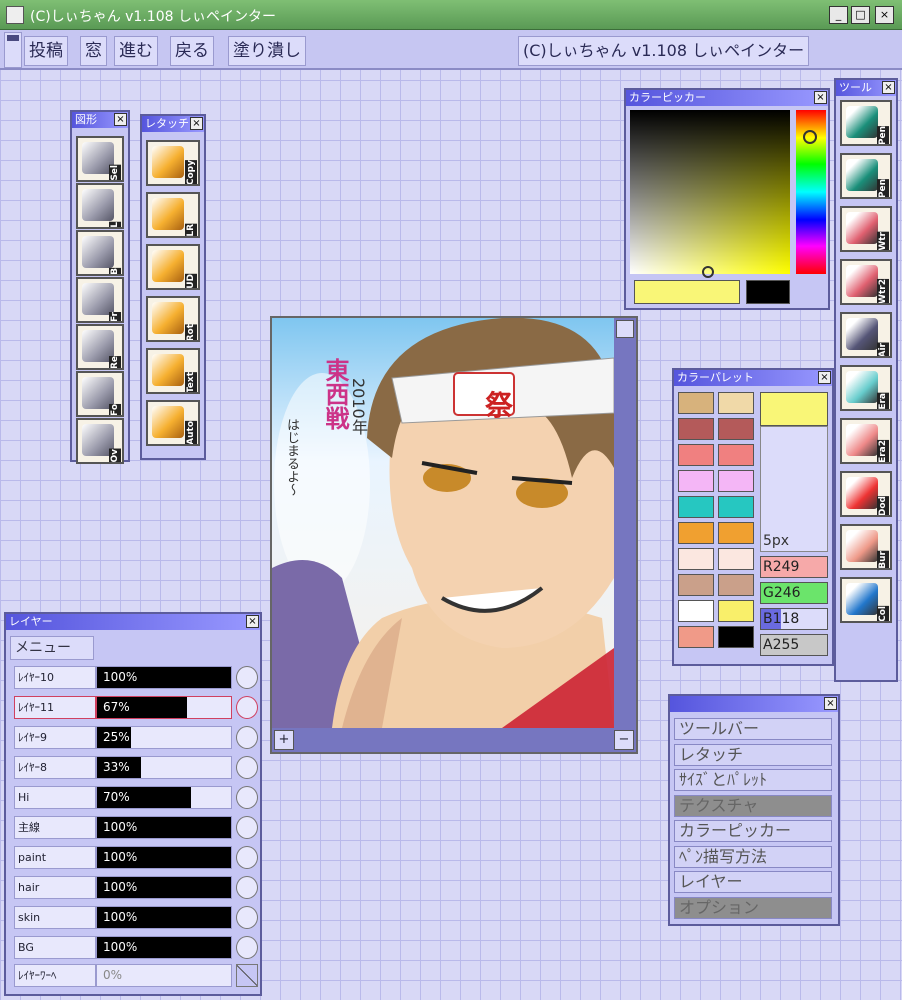 The image size is (902, 1000). Describe the element at coordinates (624, 740) in the screenshot. I see `zoom-out-button: −` at that location.